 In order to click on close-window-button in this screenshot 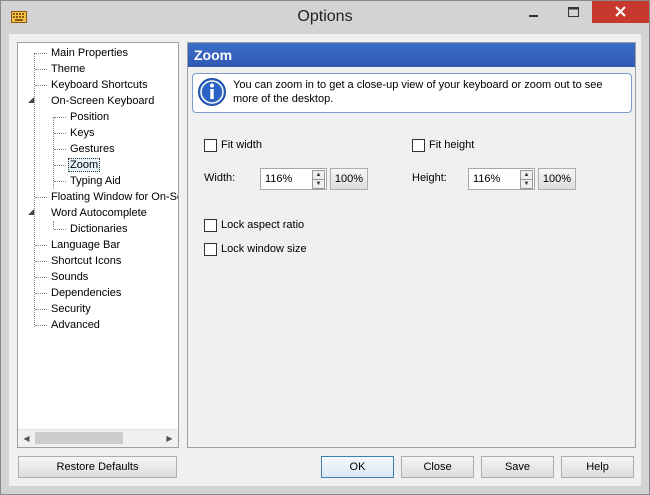, I will do `click(620, 12)`.